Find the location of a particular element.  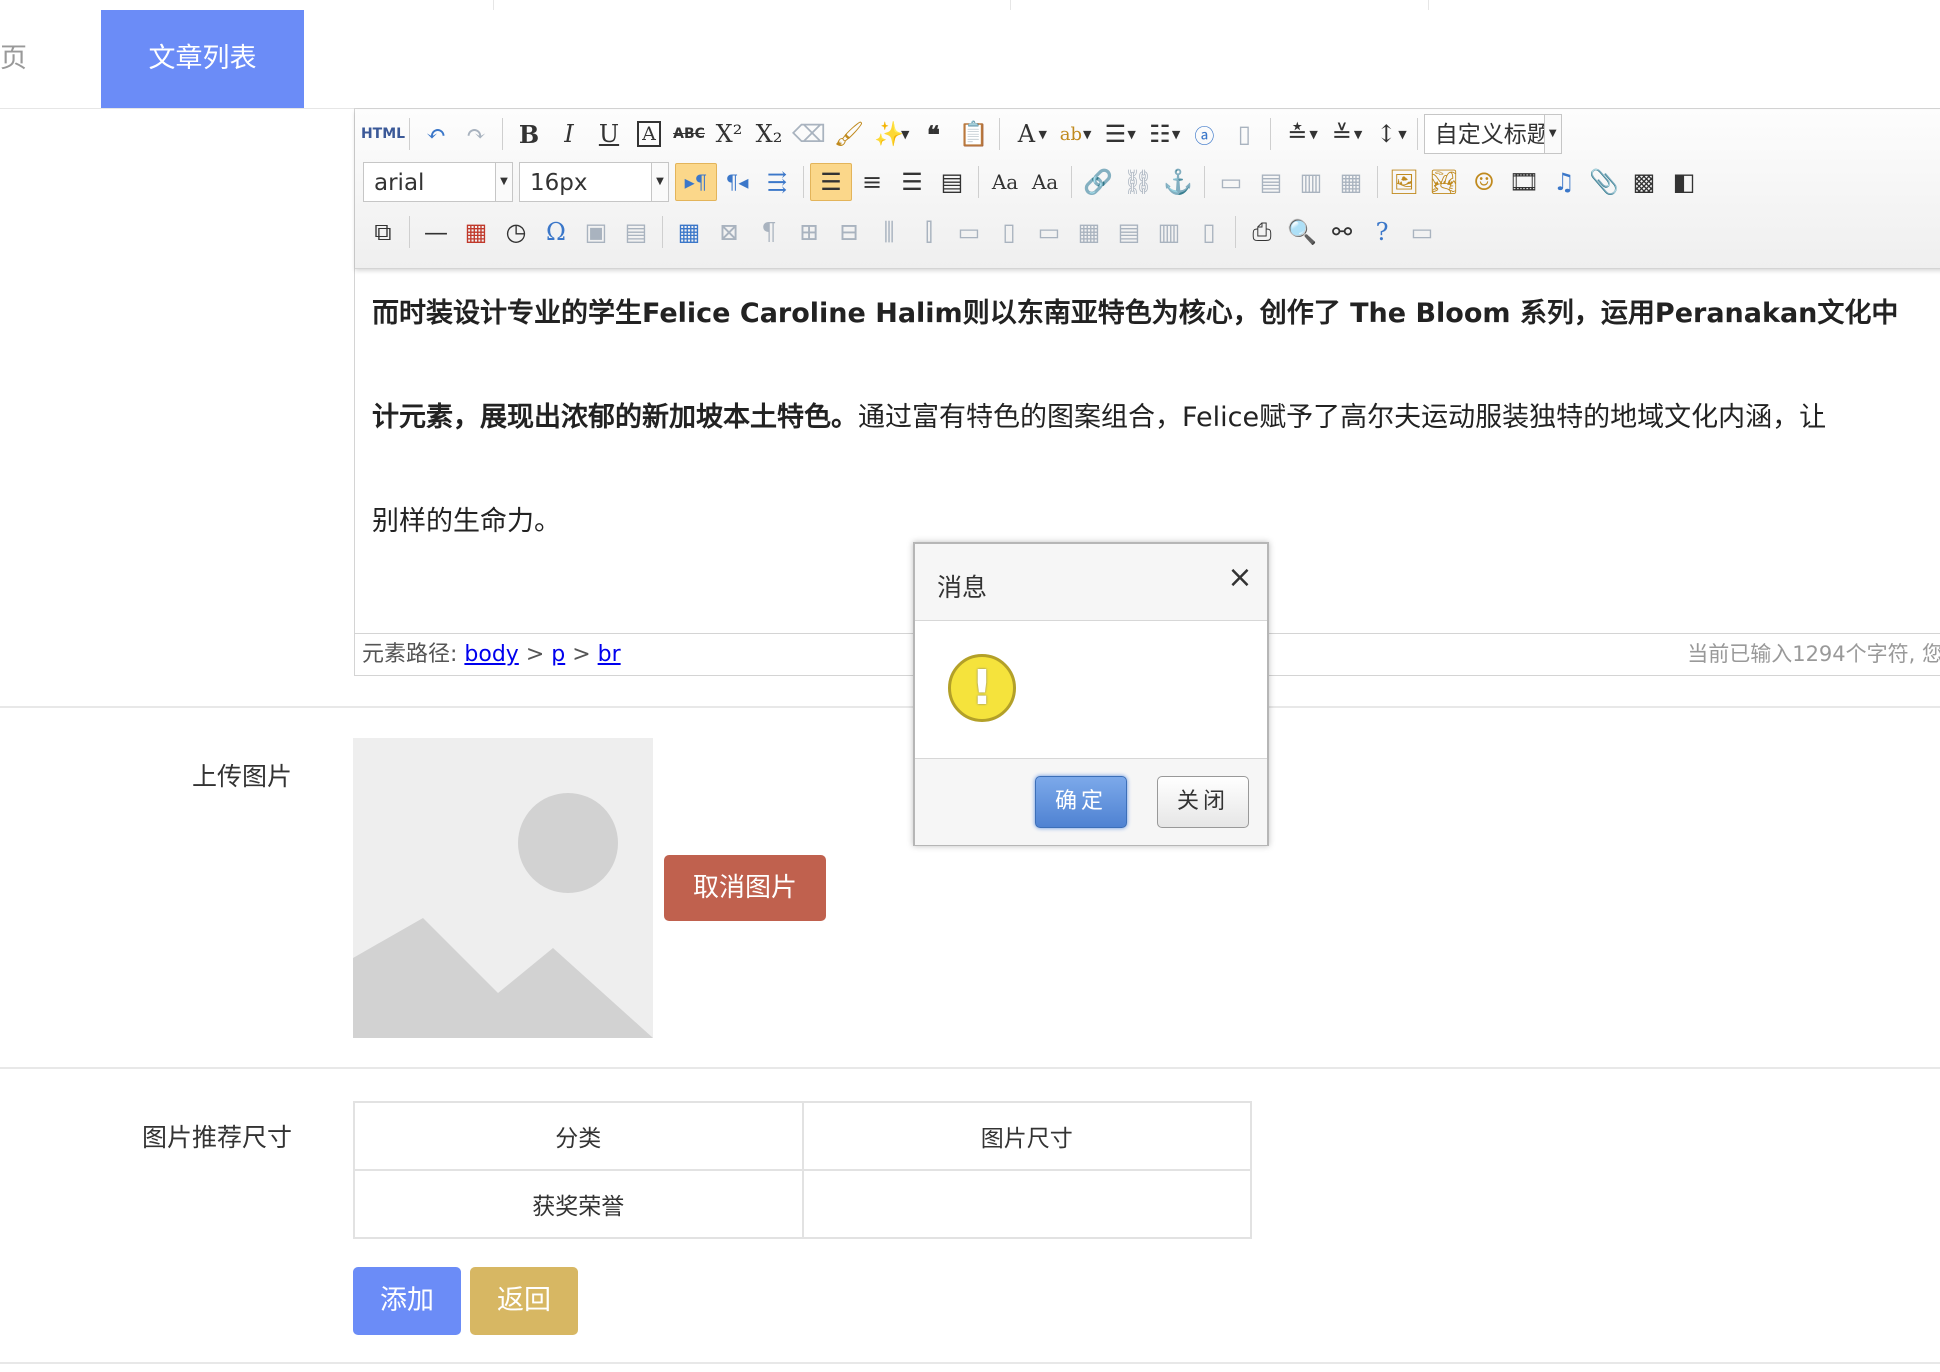

html-source-icon: HTML is located at coordinates (383, 134).